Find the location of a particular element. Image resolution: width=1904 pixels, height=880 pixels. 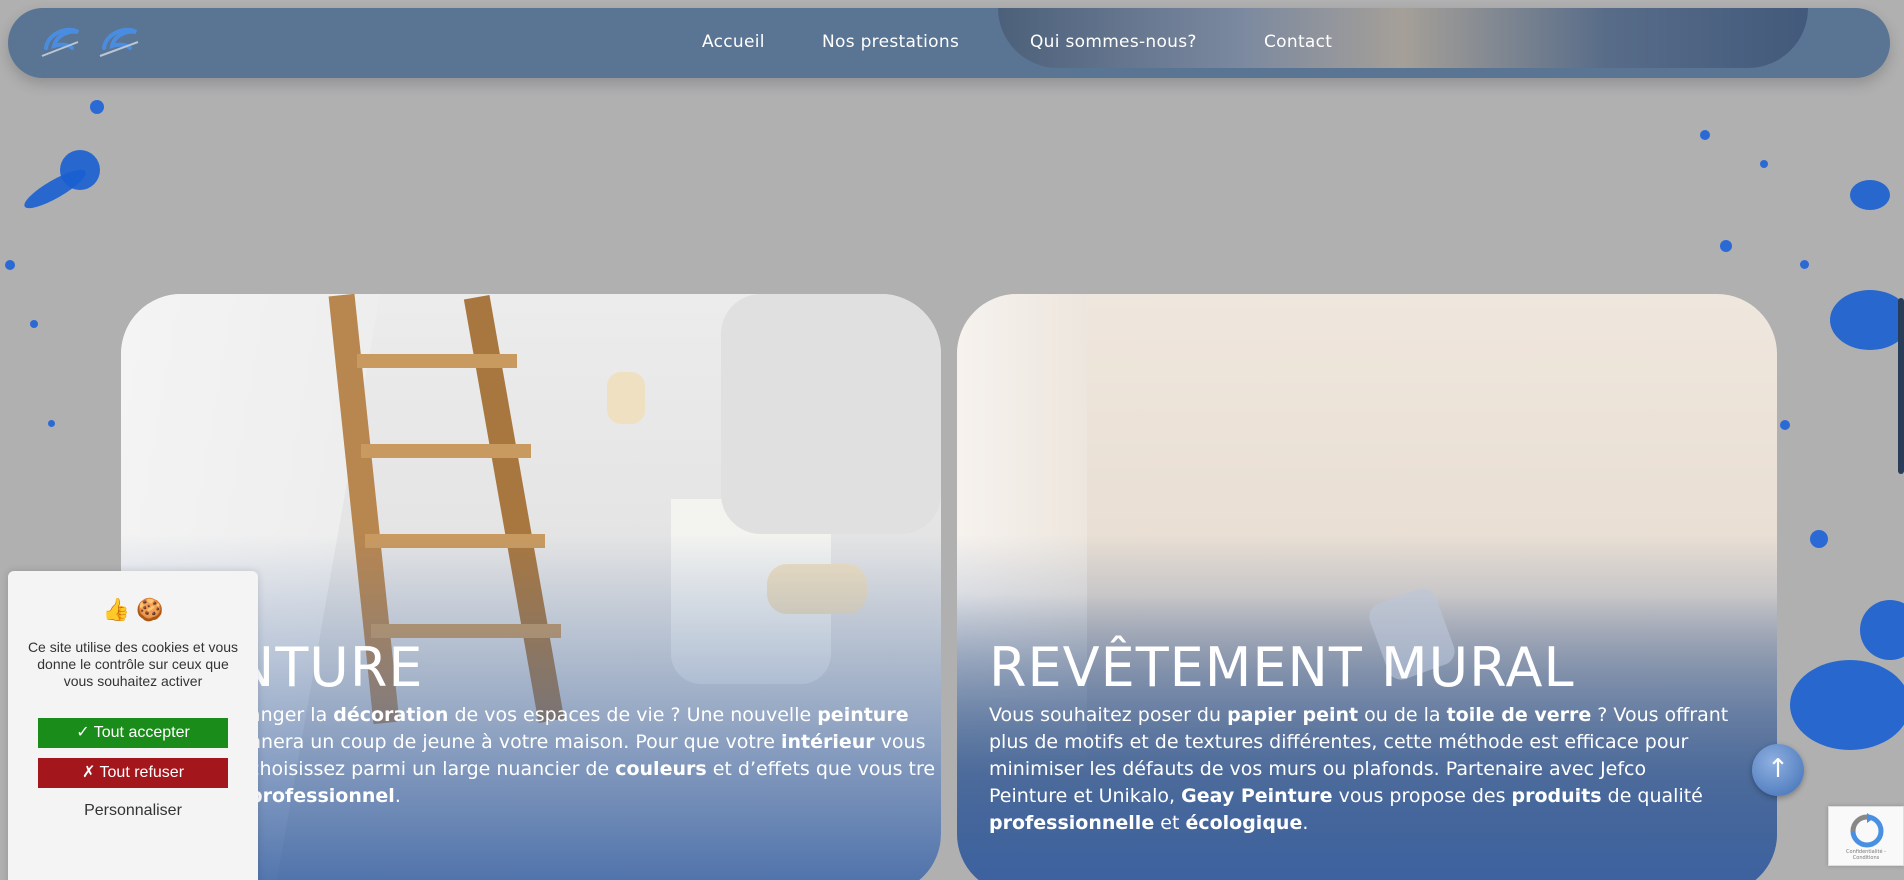

body-text: de vos espaces de vie ? Une nouvelle is located at coordinates (633, 715).